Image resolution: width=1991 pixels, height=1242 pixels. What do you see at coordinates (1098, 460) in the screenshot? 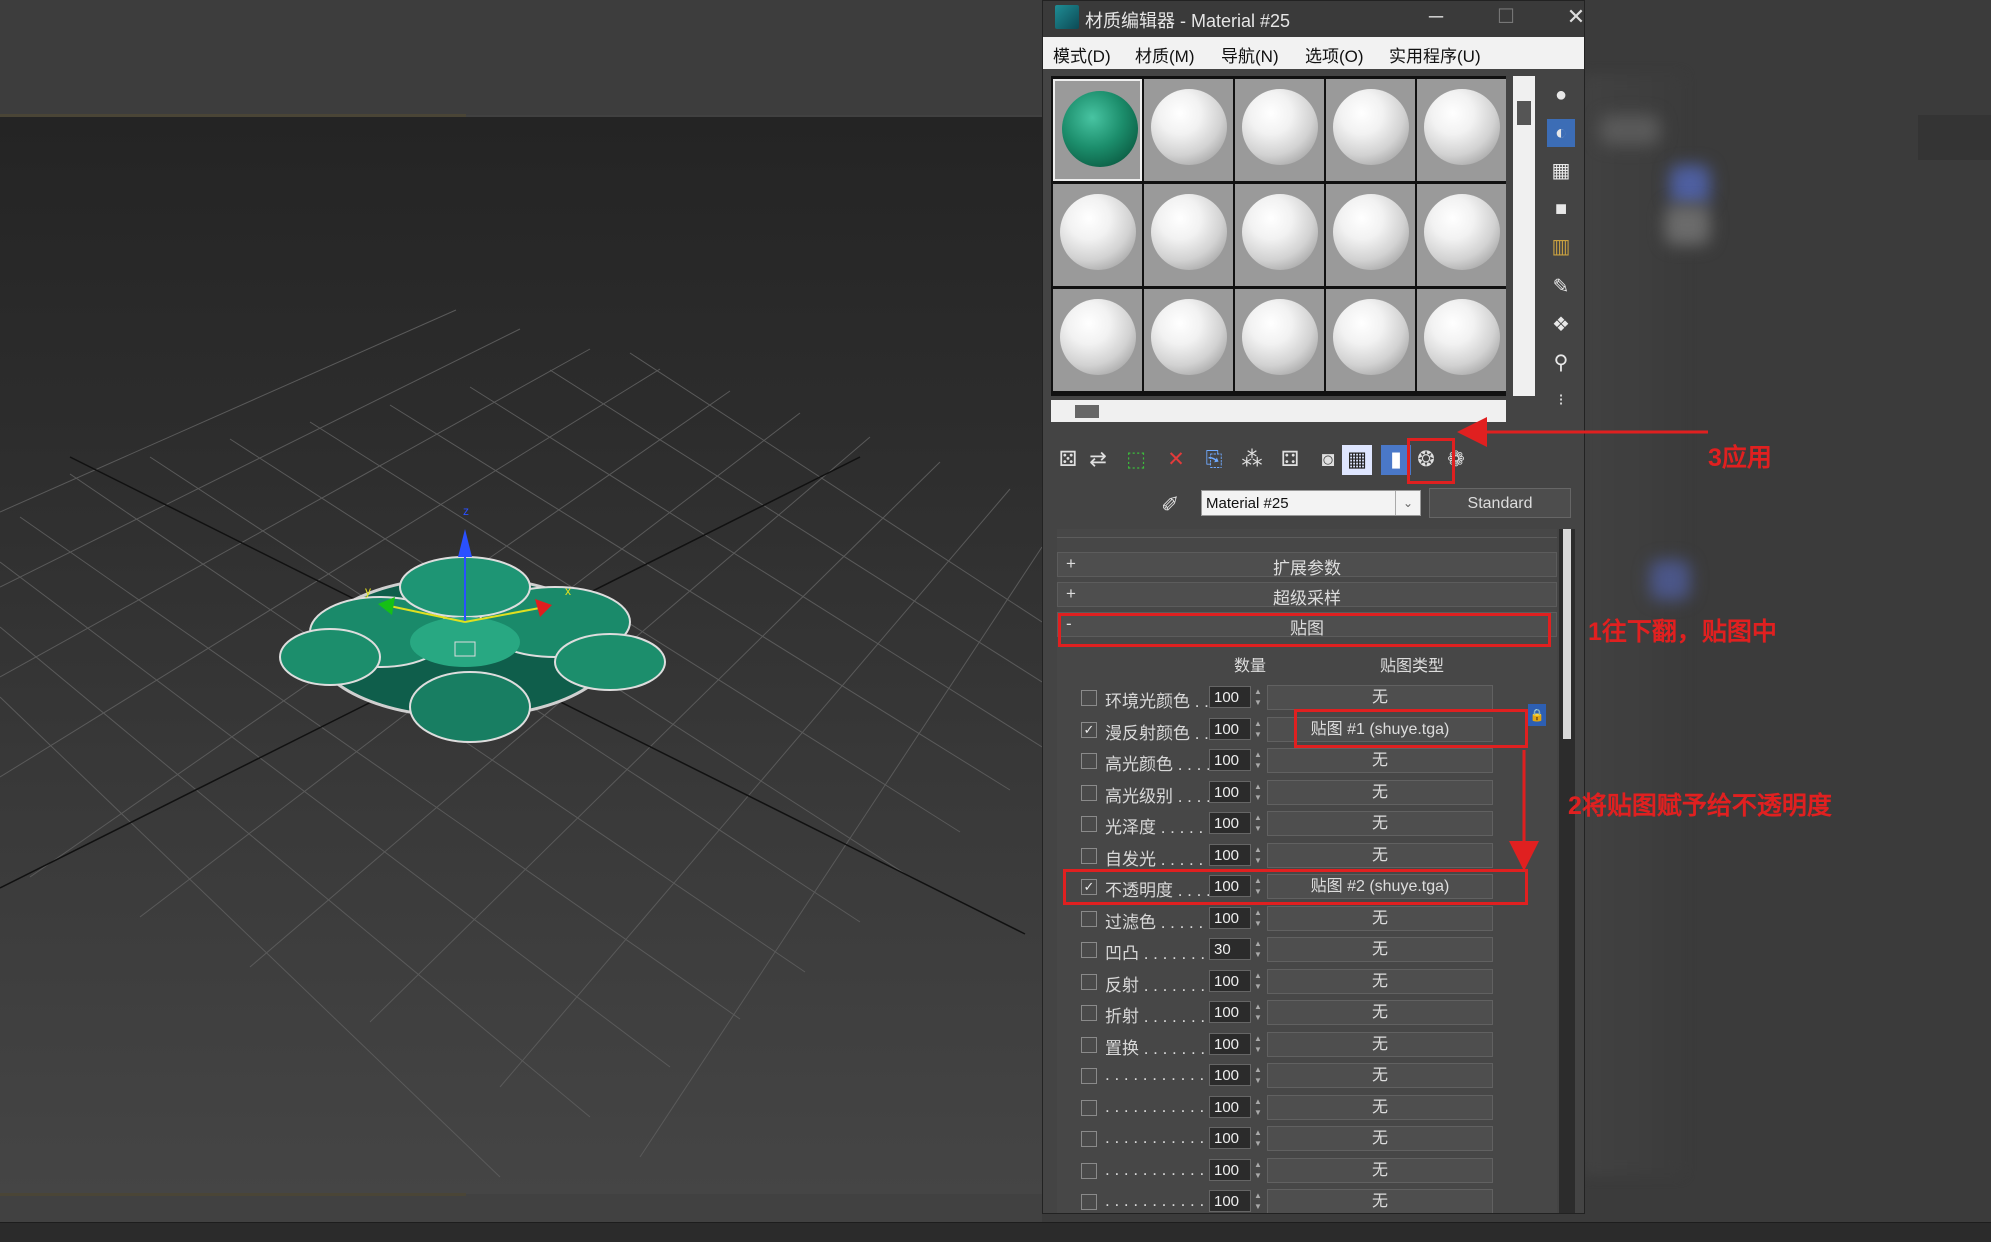
I see `put-to-scene-icon: ⇄` at bounding box center [1098, 460].